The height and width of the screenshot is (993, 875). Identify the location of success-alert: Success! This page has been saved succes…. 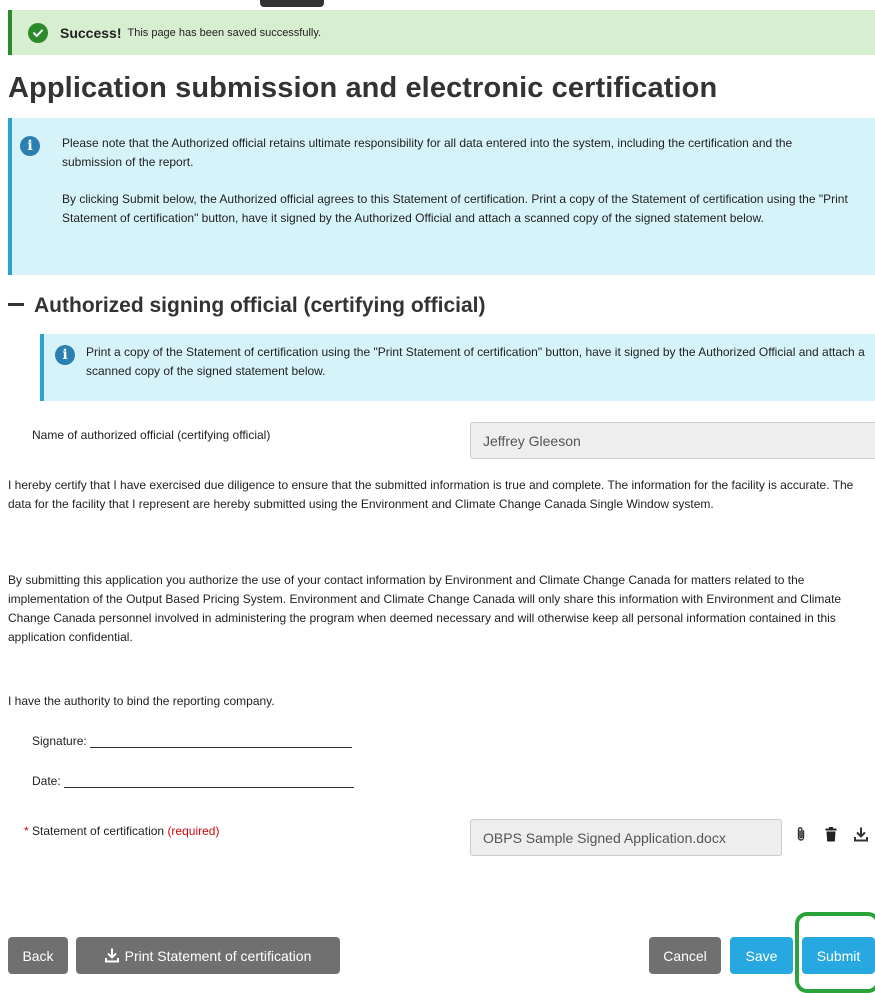
(441, 32).